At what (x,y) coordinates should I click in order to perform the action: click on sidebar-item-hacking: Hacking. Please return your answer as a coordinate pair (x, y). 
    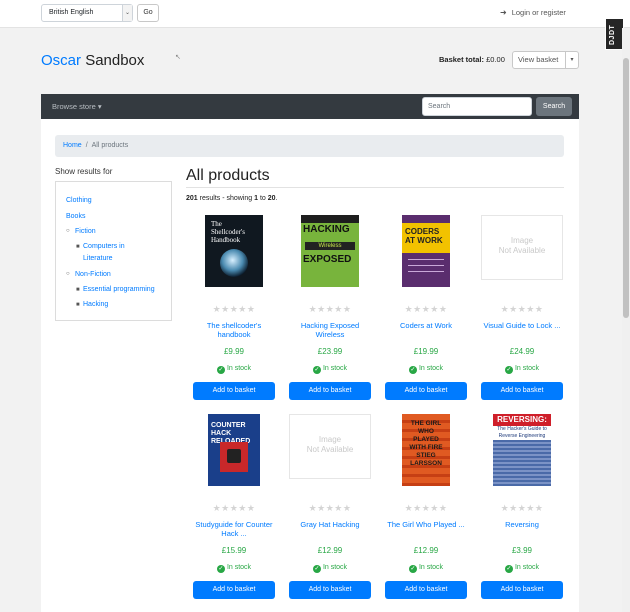
    Looking at the image, I should click on (95, 304).